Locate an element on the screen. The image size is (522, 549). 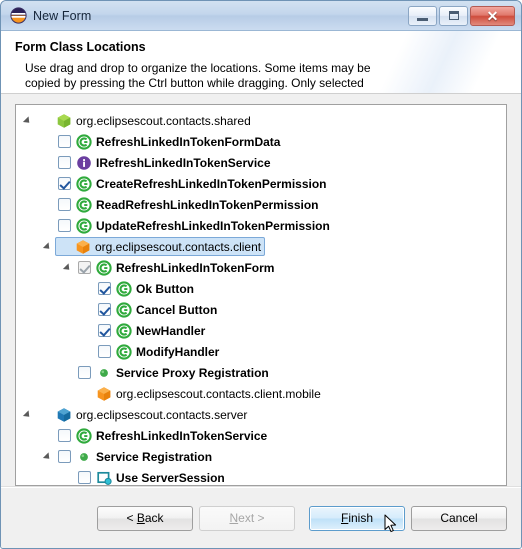
minimize-button is located at coordinates (422, 15).